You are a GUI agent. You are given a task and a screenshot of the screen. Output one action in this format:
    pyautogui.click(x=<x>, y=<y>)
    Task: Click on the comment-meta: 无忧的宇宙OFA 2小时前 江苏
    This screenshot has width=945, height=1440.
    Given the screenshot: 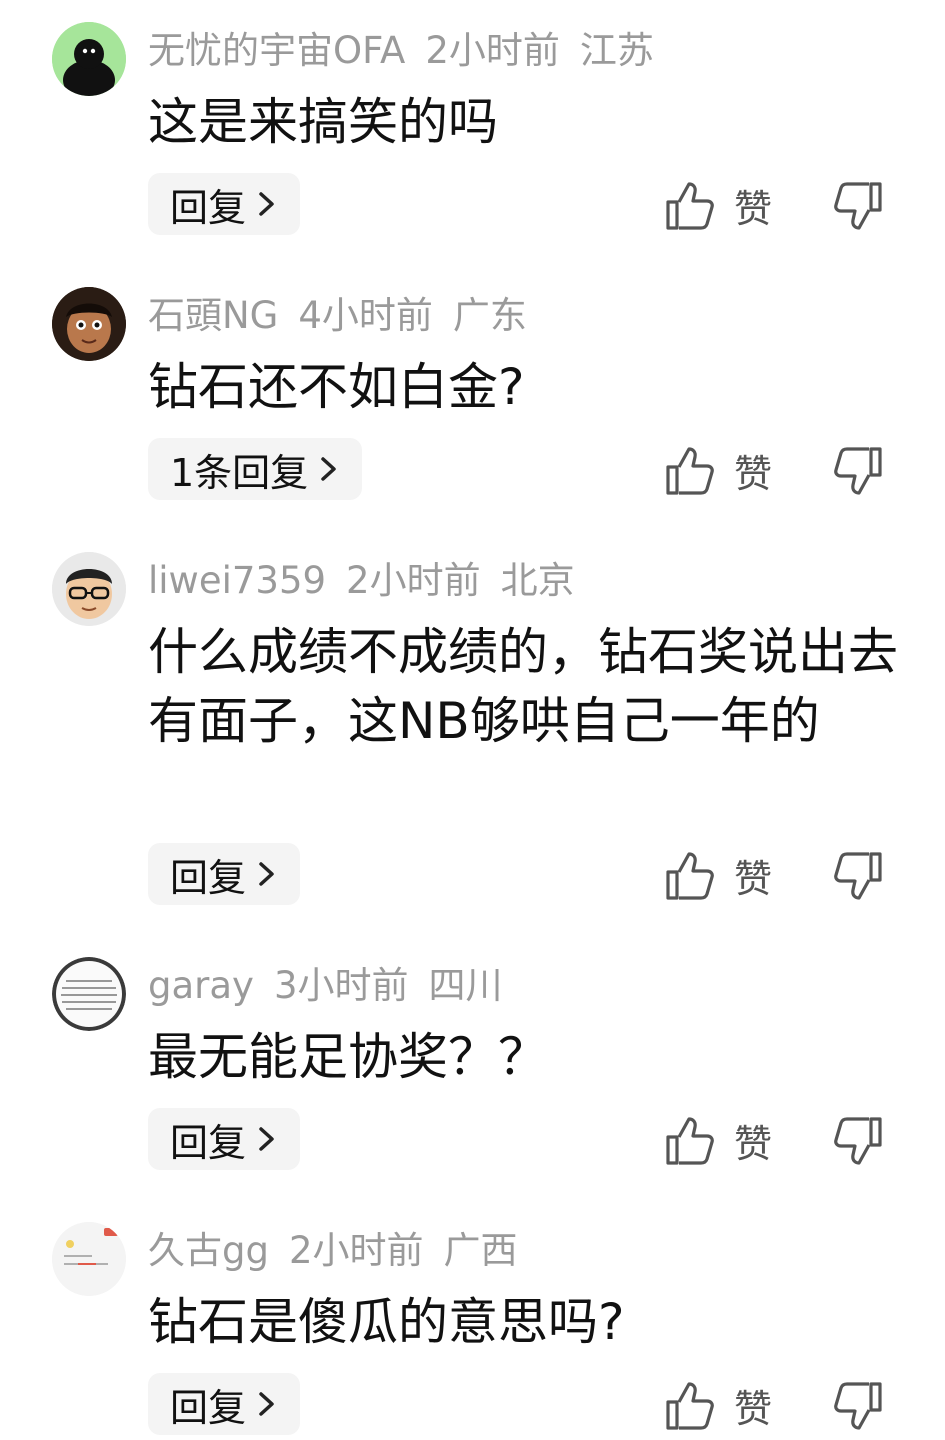 What is the action you would take?
    pyautogui.click(x=401, y=50)
    